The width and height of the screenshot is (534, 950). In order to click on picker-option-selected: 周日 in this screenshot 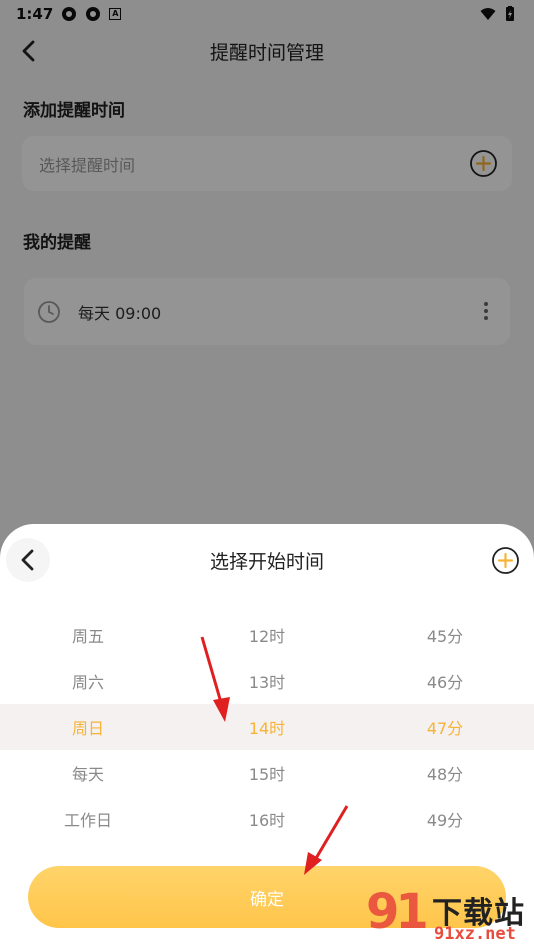, I will do `click(88, 727)`.